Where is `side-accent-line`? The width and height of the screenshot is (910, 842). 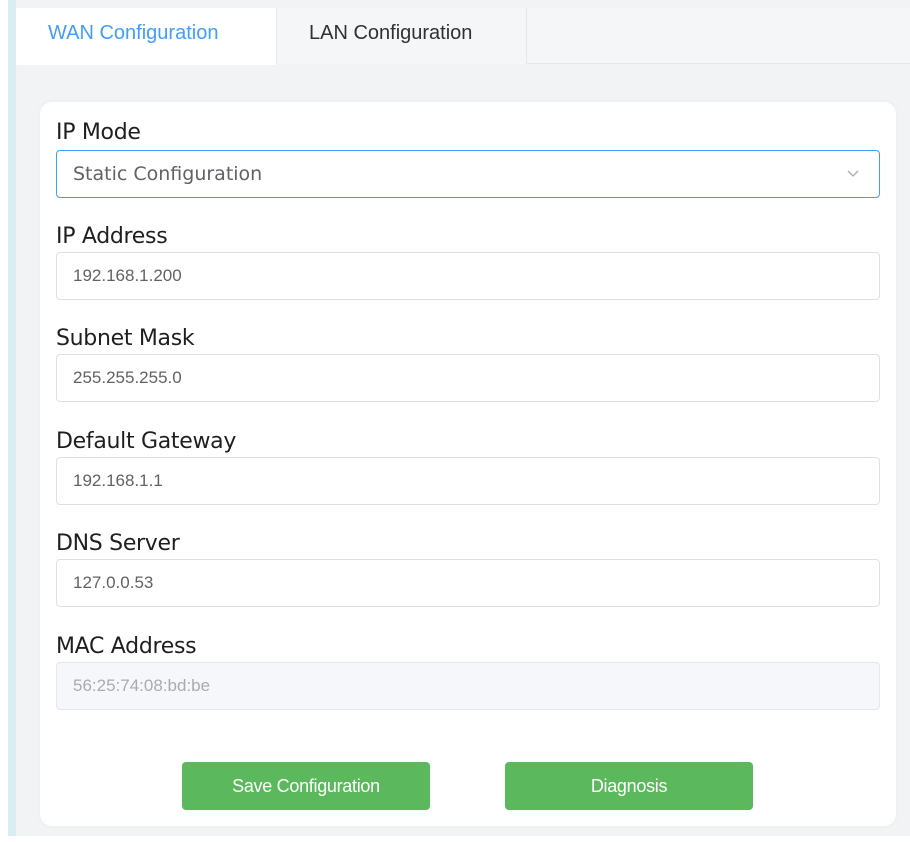
side-accent-line is located at coordinates (12, 418).